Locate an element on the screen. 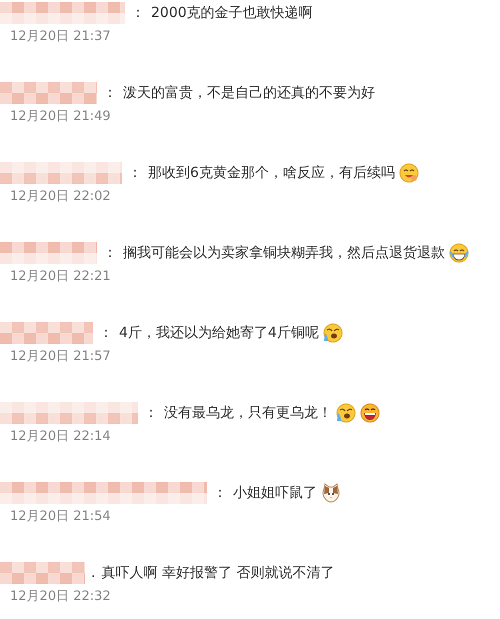 This screenshot has height=619, width=500. comment-text: 没有最乌龙，只有更乌龙！ is located at coordinates (248, 413).